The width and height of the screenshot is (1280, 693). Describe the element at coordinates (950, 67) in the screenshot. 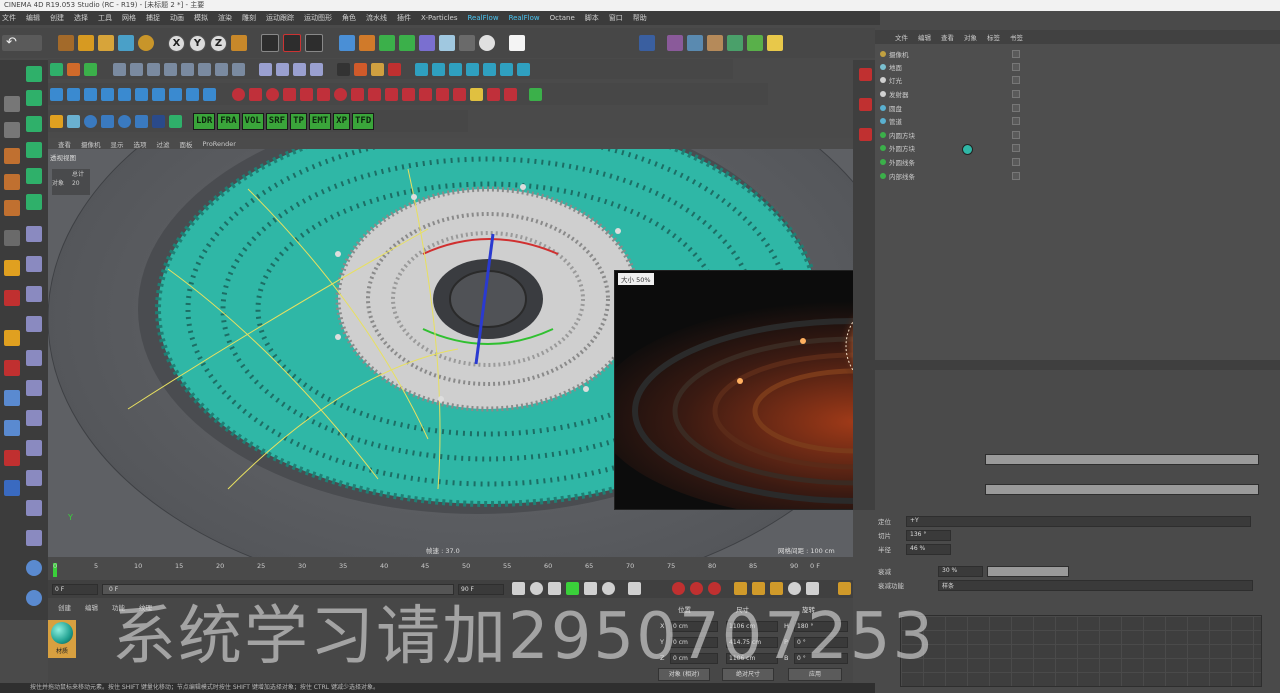

I see `object-row: 地面` at that location.